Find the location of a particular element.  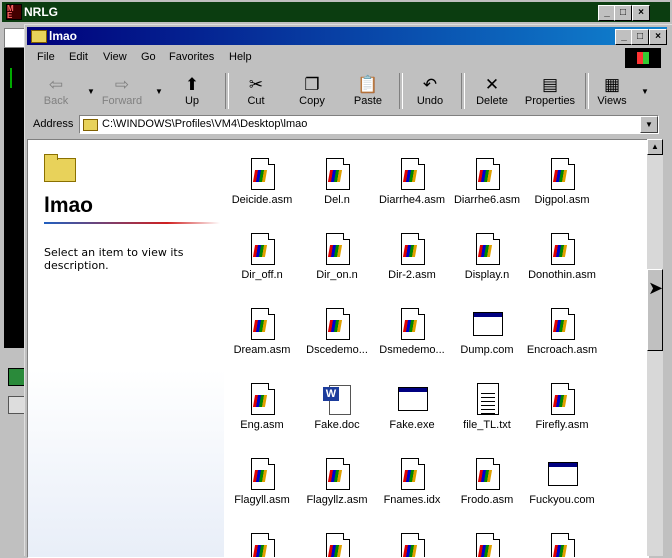

undo-button: ↶ Undo is located at coordinates (430, 91).